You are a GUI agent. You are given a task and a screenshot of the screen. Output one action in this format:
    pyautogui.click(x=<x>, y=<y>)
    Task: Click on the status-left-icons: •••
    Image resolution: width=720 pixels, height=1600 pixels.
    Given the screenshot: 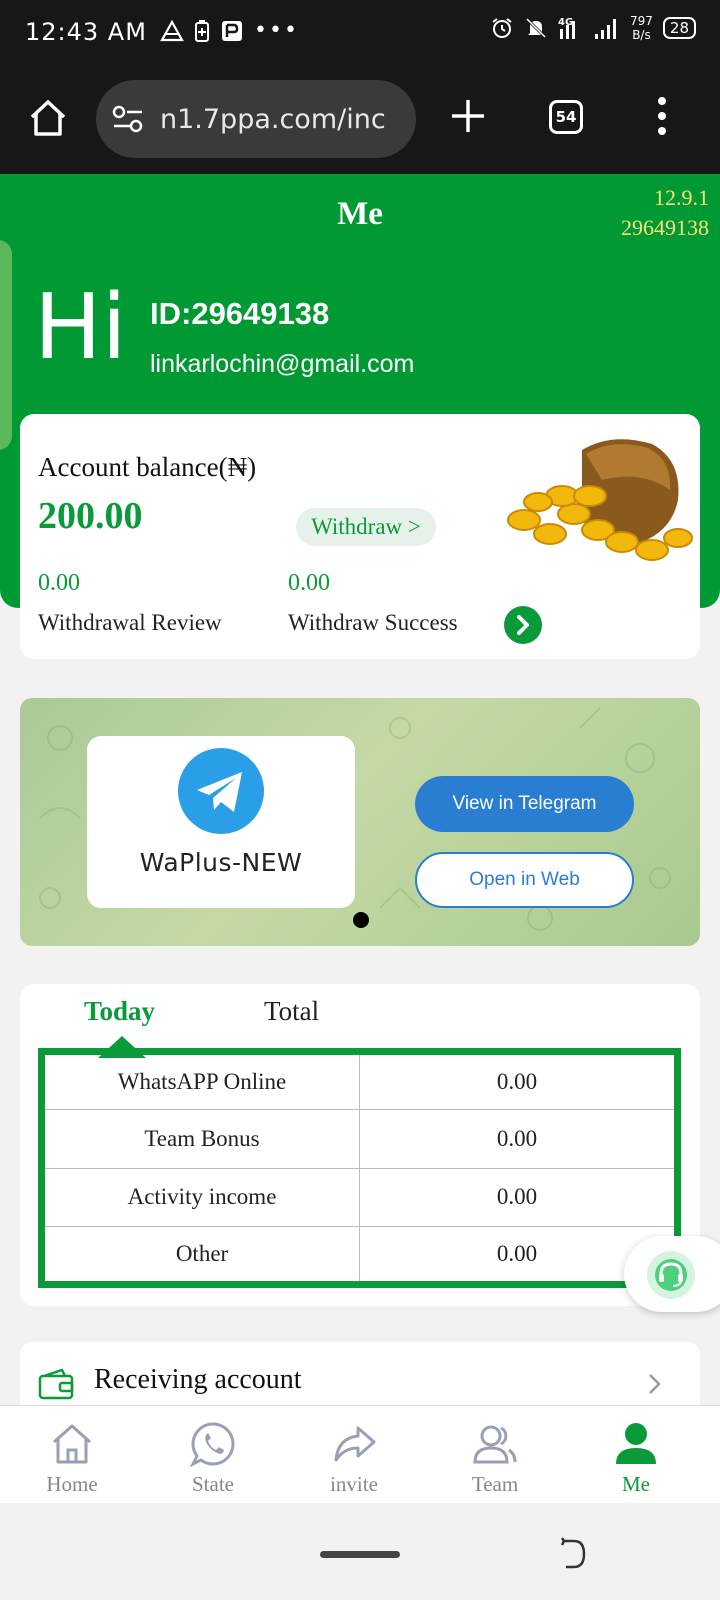 What is the action you would take?
    pyautogui.click(x=229, y=30)
    